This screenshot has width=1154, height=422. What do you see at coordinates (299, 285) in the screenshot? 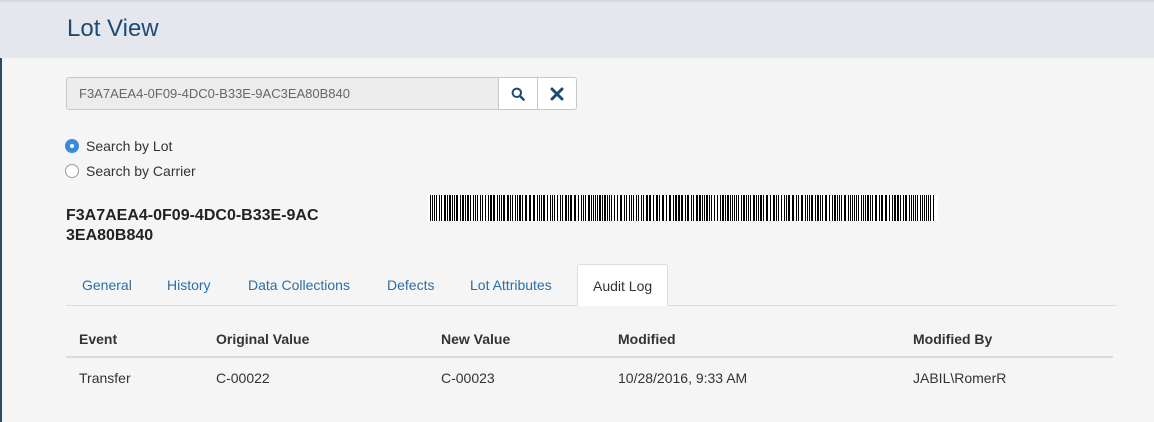
I see `tab-data-collections: Data Collections` at bounding box center [299, 285].